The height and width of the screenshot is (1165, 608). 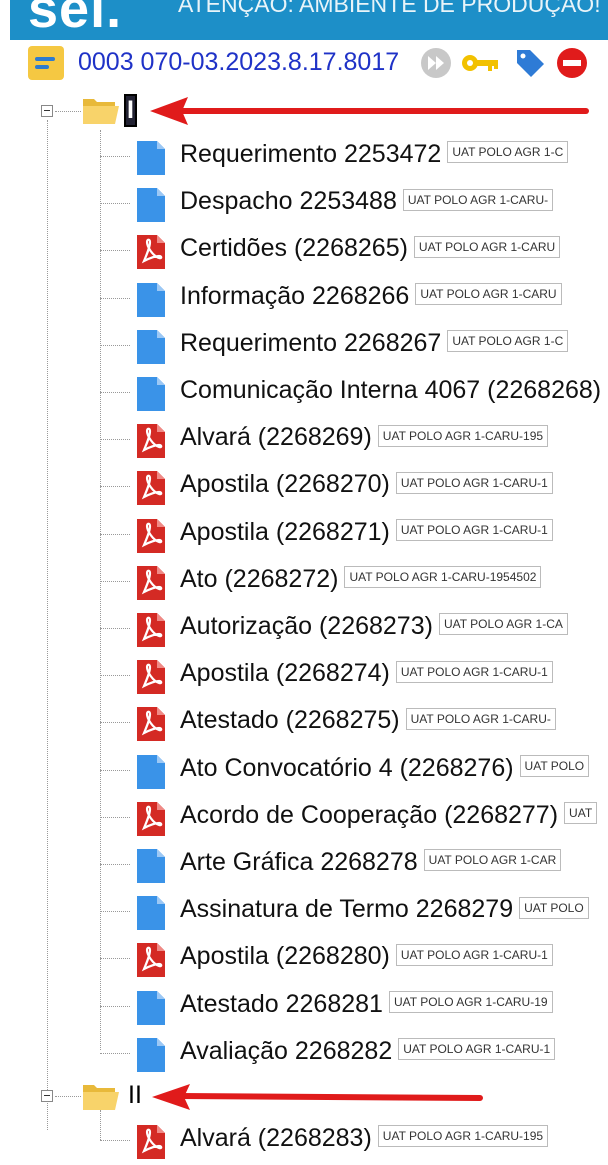 I want to click on document-row: Alvará (2268269) UAT POLO AGR 1-CARU-195, so click(x=354, y=440).